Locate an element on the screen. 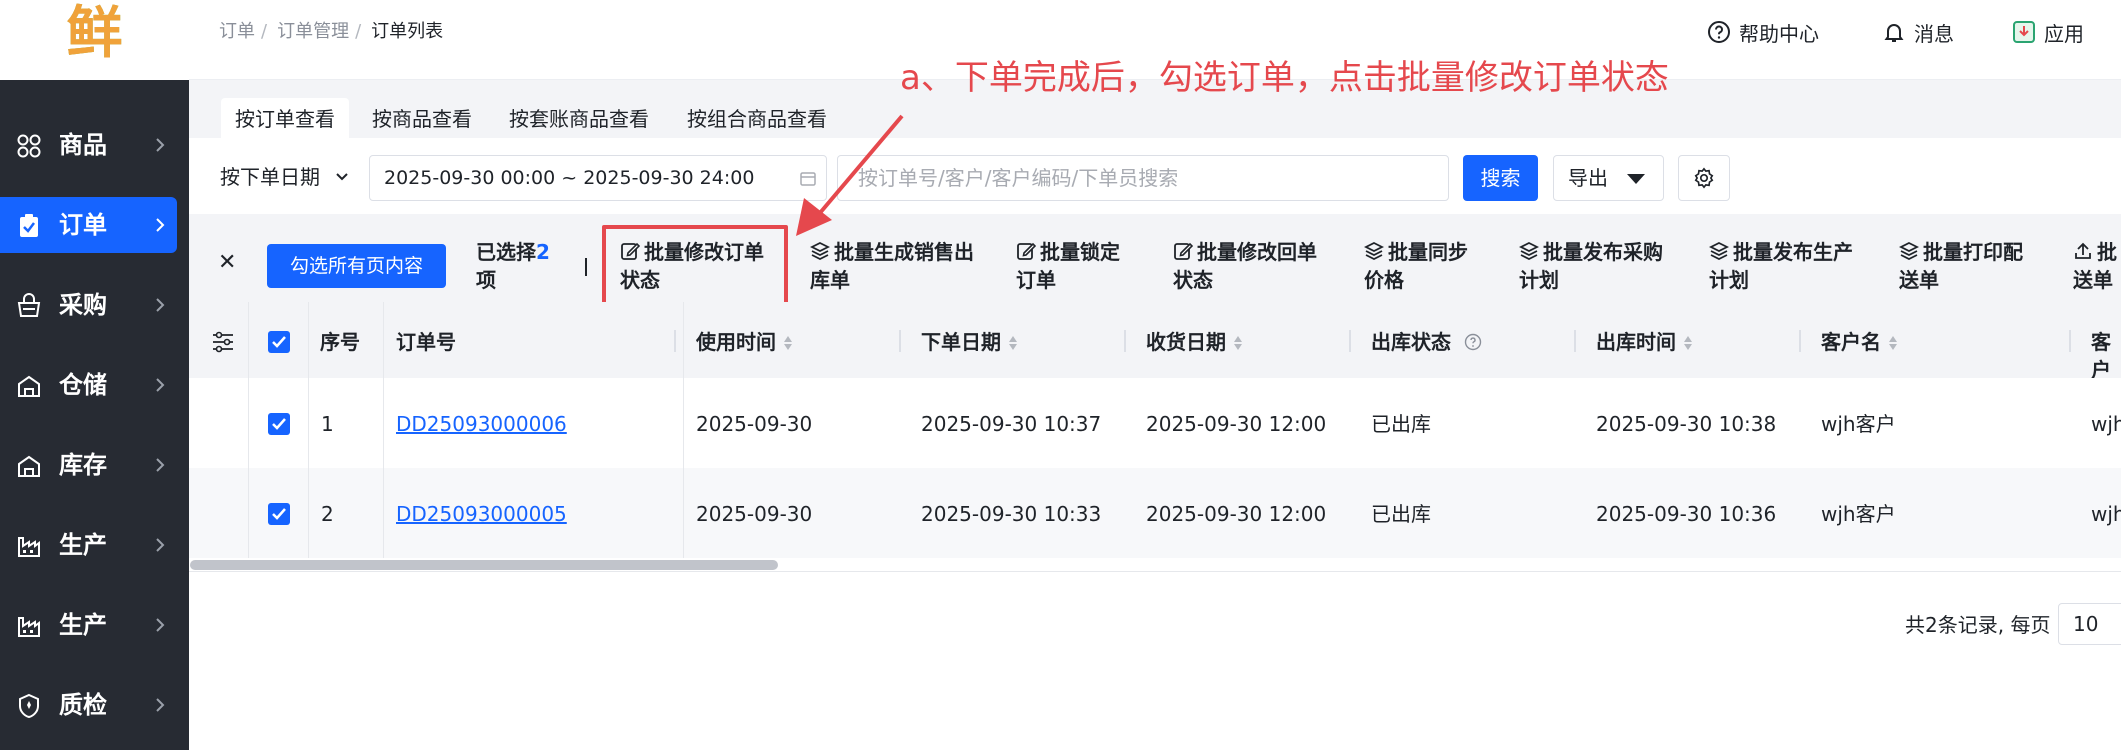 The height and width of the screenshot is (750, 2121). date-range-picker: 2025-09-30 00:00 ~ 2025-09-30 24:00 is located at coordinates (598, 178).